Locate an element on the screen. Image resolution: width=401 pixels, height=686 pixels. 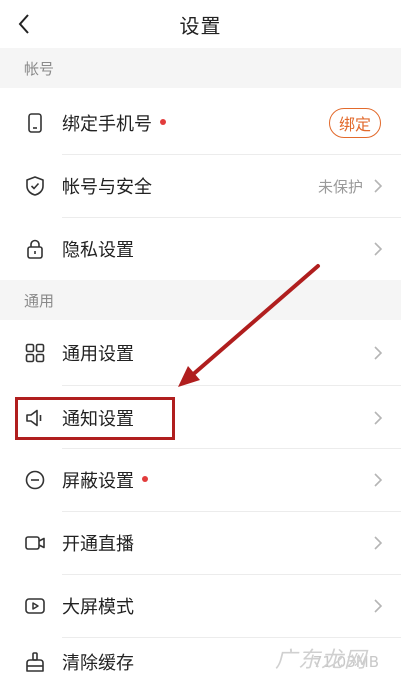
row-account-security-label: 帐号与安全 is located at coordinates (107, 187).